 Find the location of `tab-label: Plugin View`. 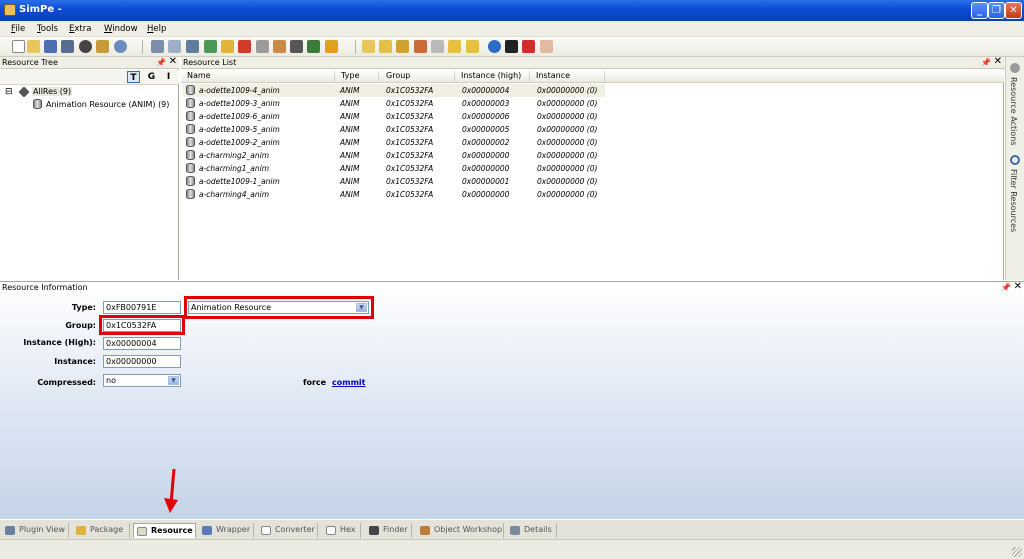

tab-label: Plugin View is located at coordinates (42, 529).